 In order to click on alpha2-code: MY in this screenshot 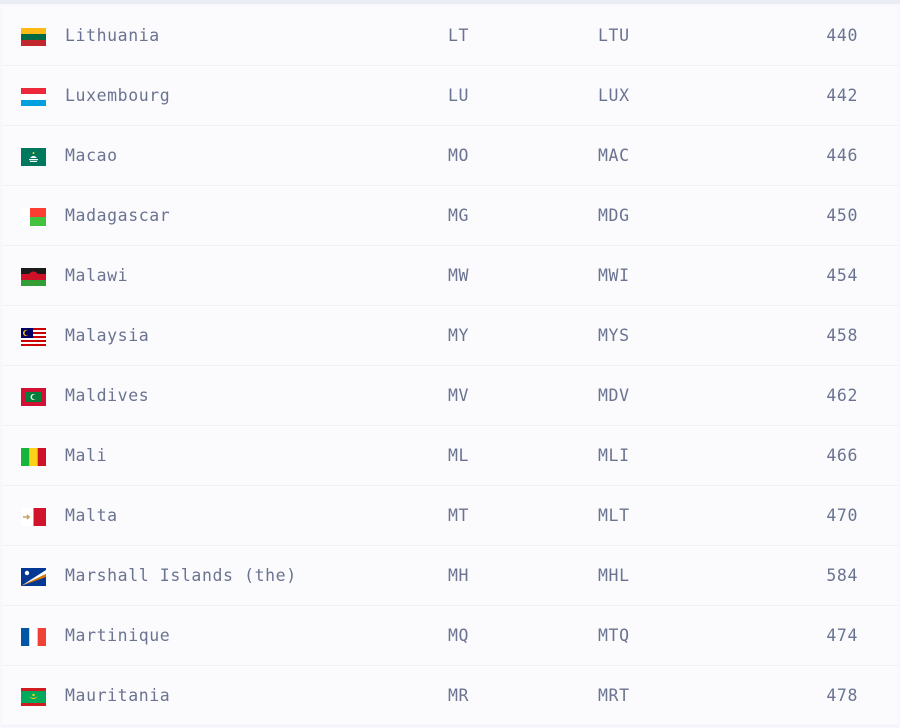, I will do `click(459, 335)`.